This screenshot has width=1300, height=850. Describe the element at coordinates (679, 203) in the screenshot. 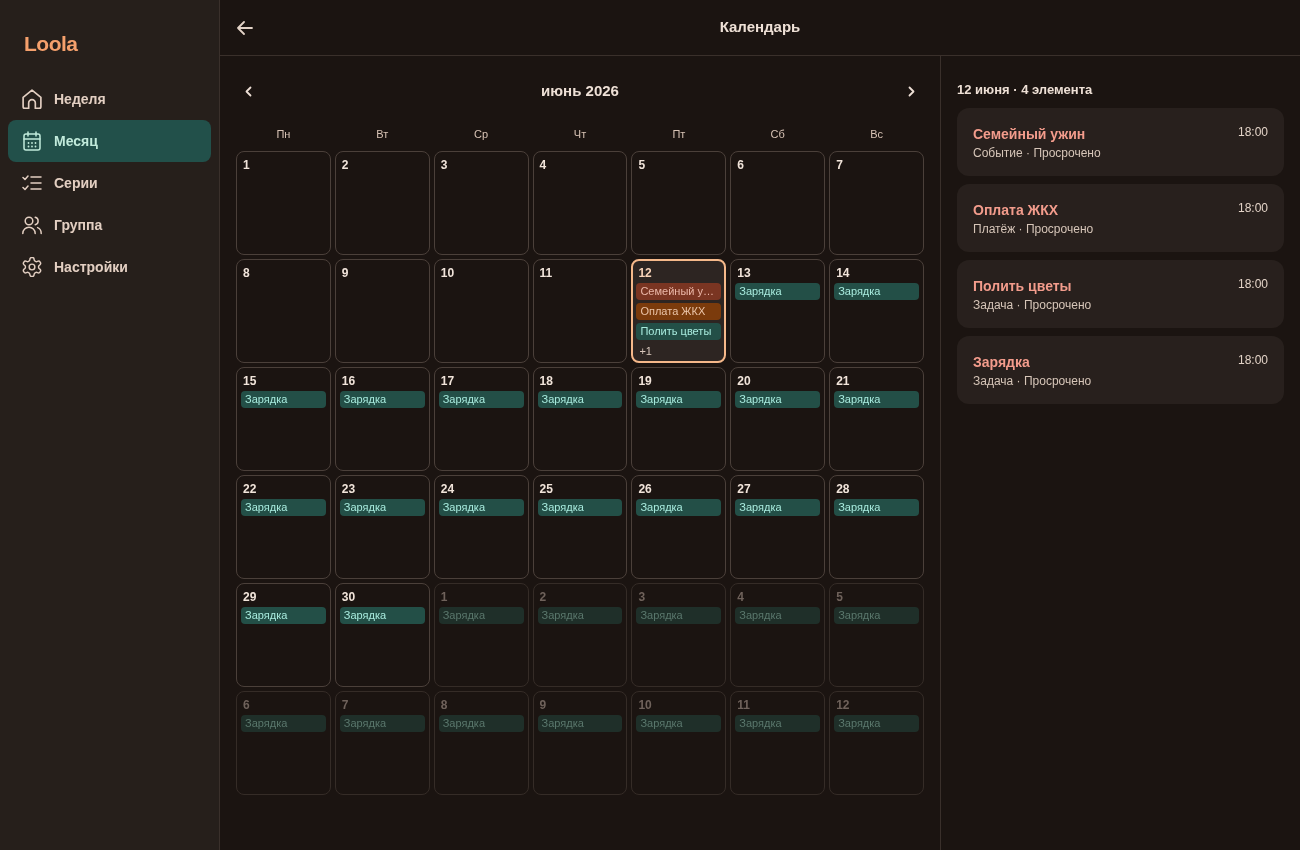

I see `day-cell: 5` at that location.